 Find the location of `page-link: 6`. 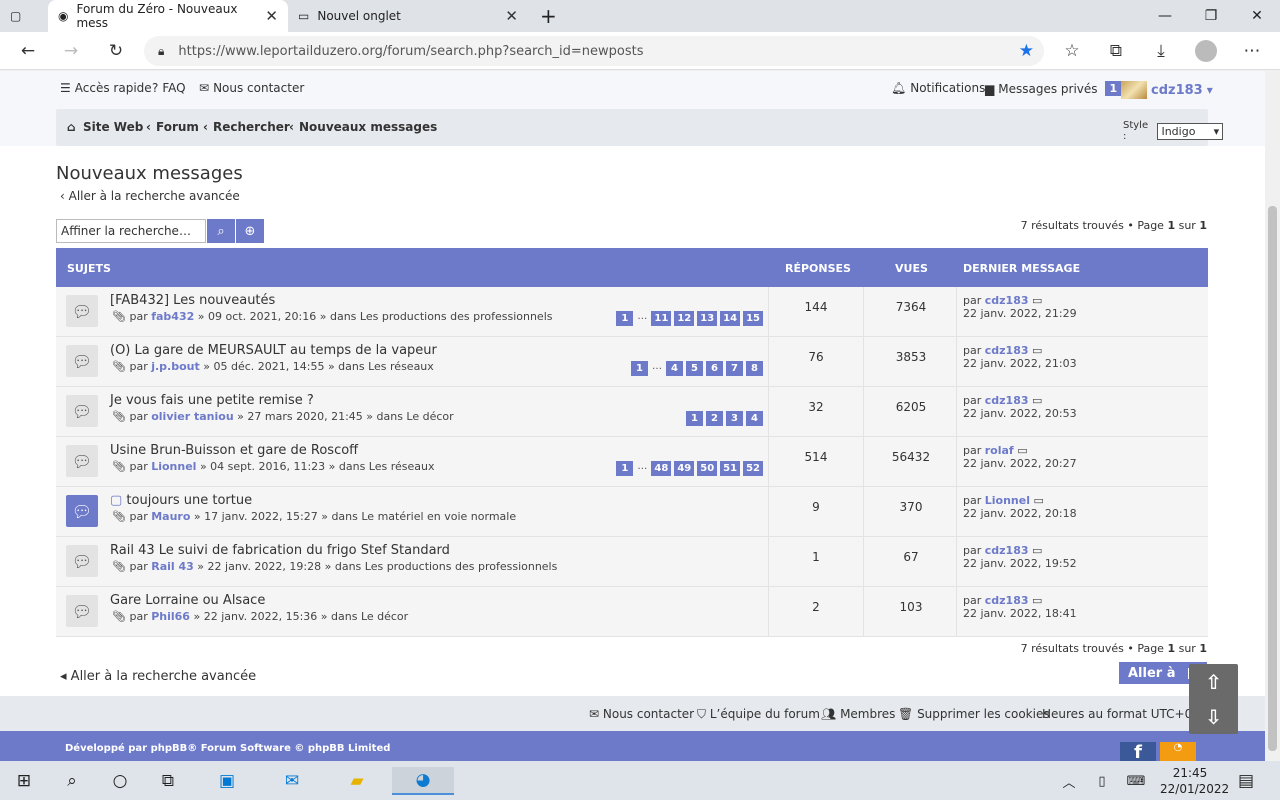

page-link: 6 is located at coordinates (714, 368).